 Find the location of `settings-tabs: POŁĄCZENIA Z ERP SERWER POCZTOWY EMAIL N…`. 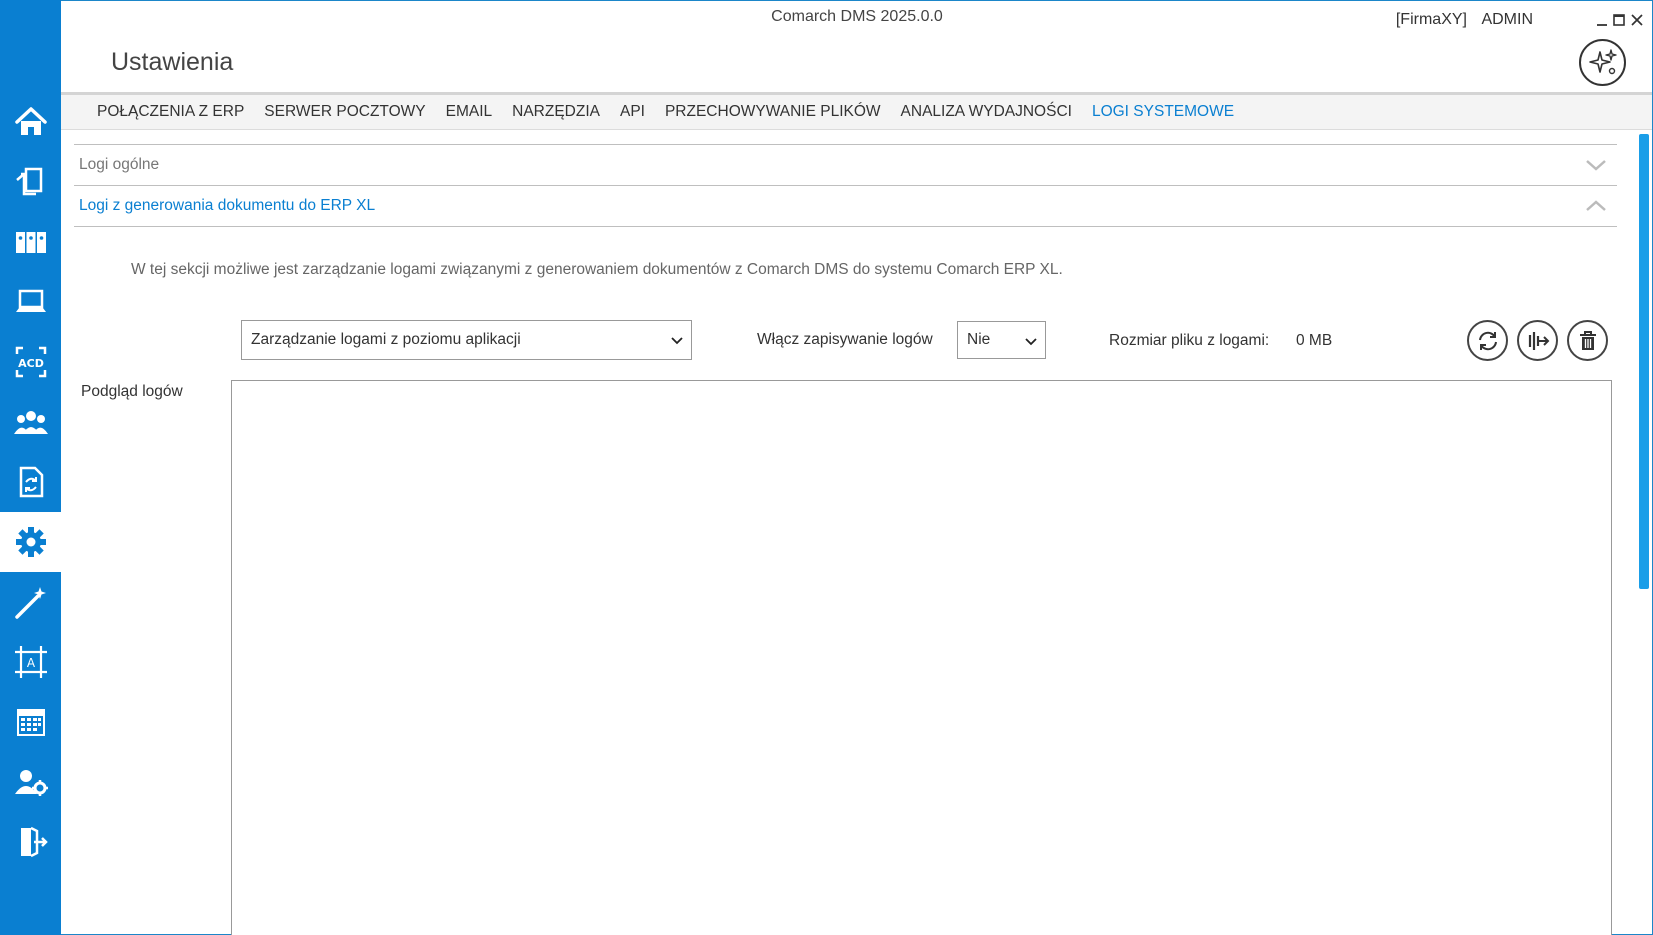

settings-tabs: POŁĄCZENIA Z ERP SERWER POCZTOWY EMAIL N… is located at coordinates (856, 111).